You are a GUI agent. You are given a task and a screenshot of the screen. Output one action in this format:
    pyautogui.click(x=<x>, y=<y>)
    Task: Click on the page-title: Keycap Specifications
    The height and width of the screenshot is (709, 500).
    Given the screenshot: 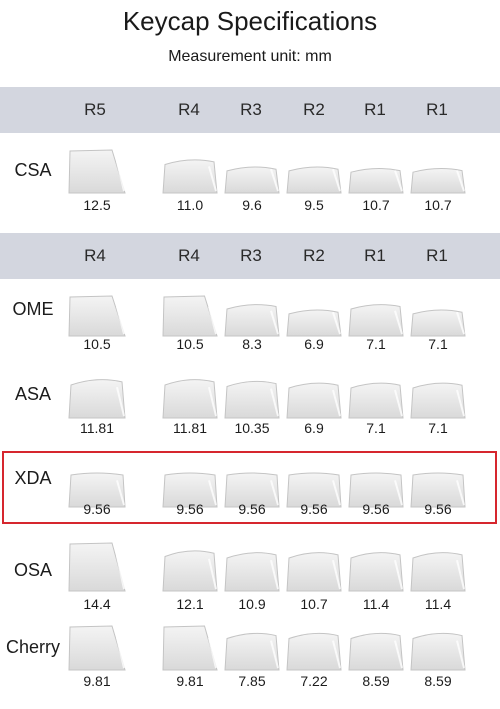 What is the action you would take?
    pyautogui.click(x=250, y=21)
    